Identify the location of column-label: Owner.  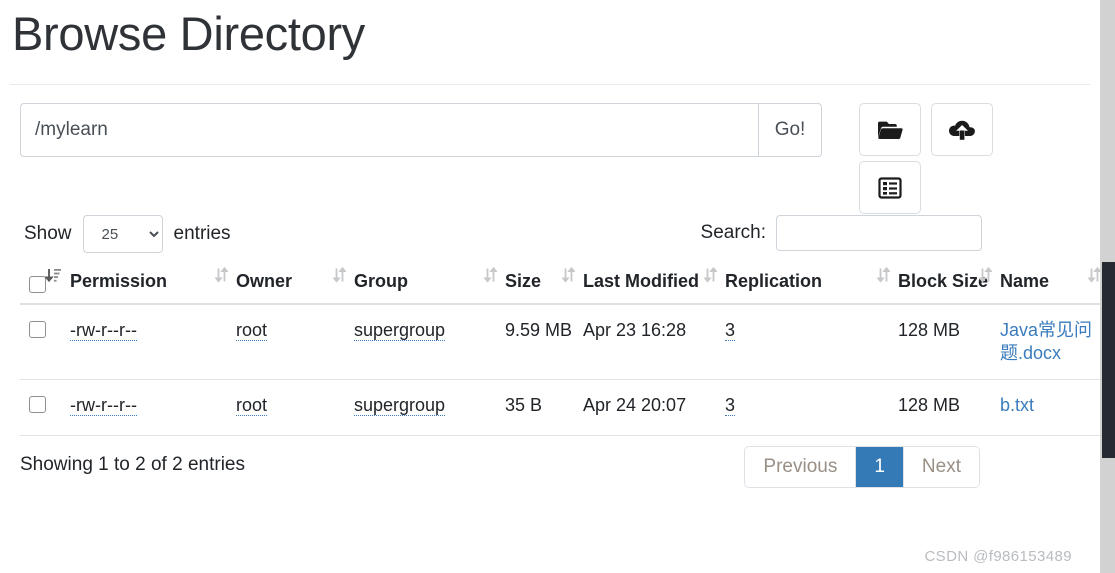
(264, 281).